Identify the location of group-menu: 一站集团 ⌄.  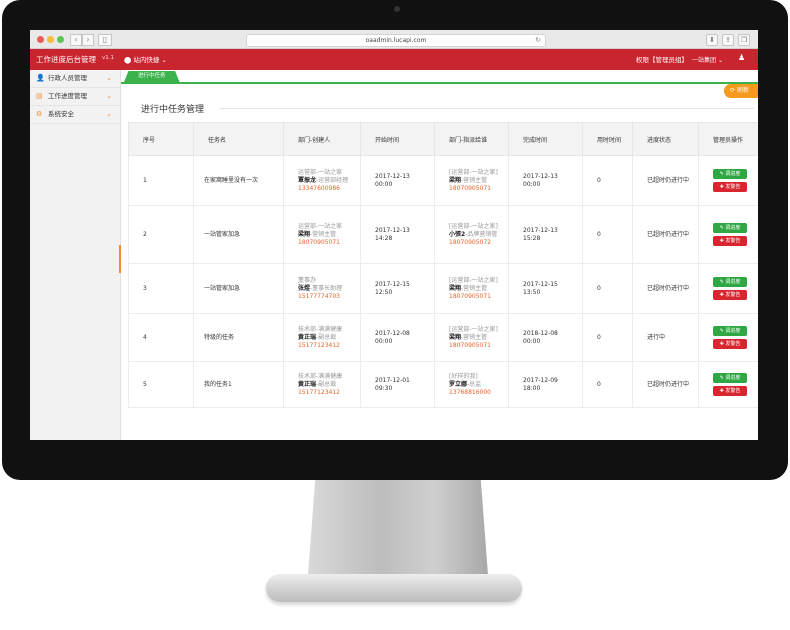
(707, 59).